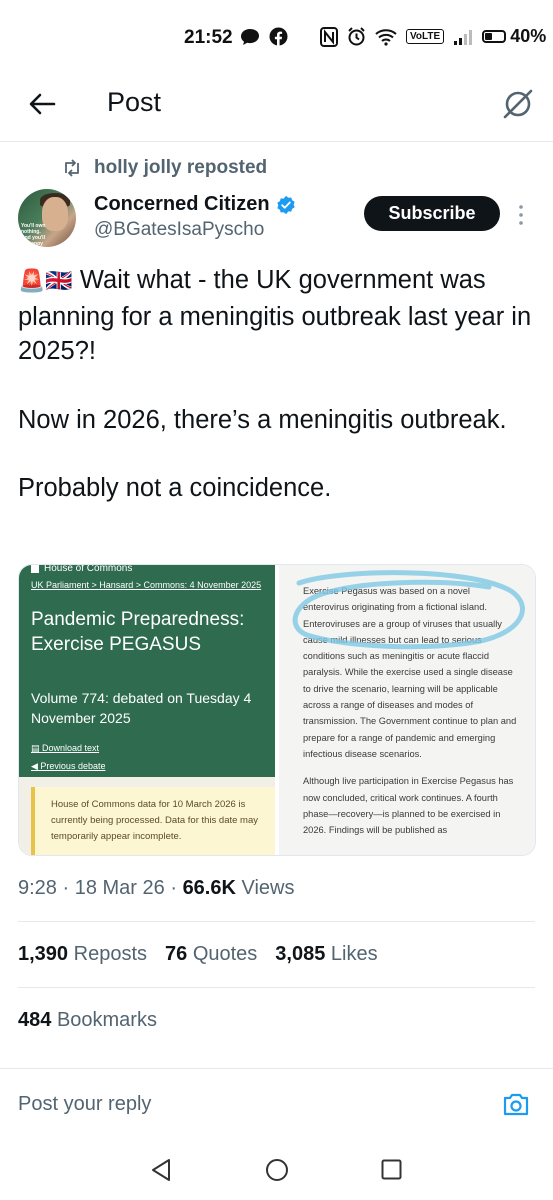 This screenshot has width=553, height=1200. What do you see at coordinates (138, 632) in the screenshot?
I see `hoc-title: Pandemic Preparedness: Exercise PEGASUS` at bounding box center [138, 632].